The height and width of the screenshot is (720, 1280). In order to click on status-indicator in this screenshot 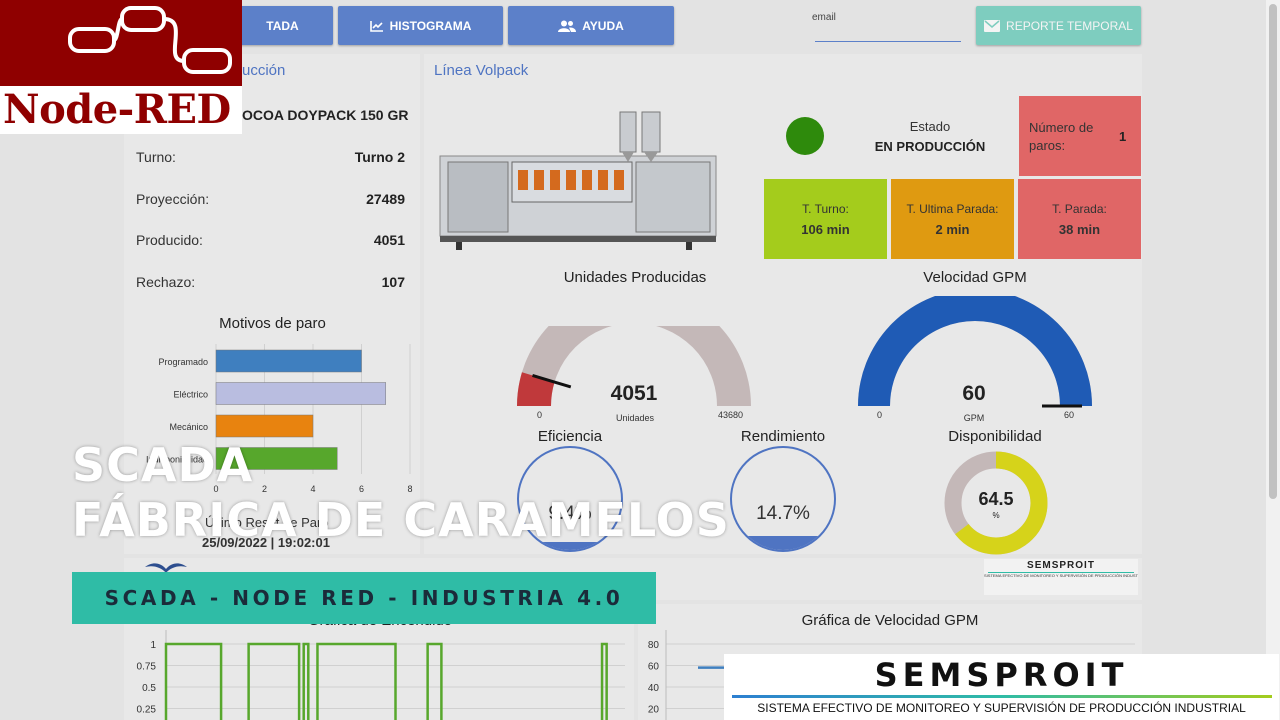, I will do `click(805, 136)`.